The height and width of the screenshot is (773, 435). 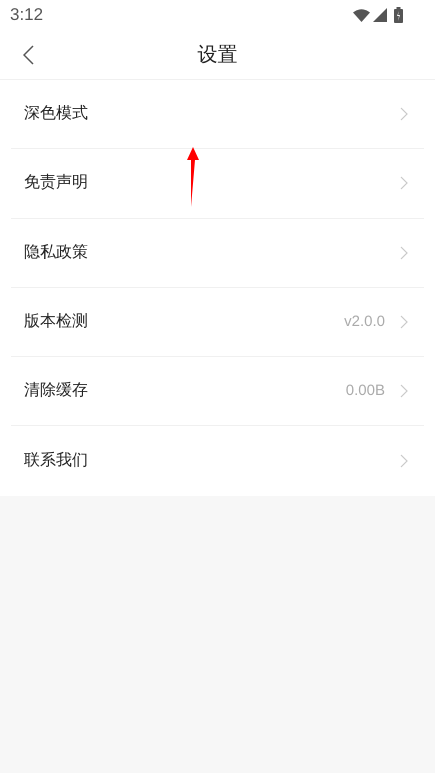 I want to click on battery-icon, so click(x=398, y=15).